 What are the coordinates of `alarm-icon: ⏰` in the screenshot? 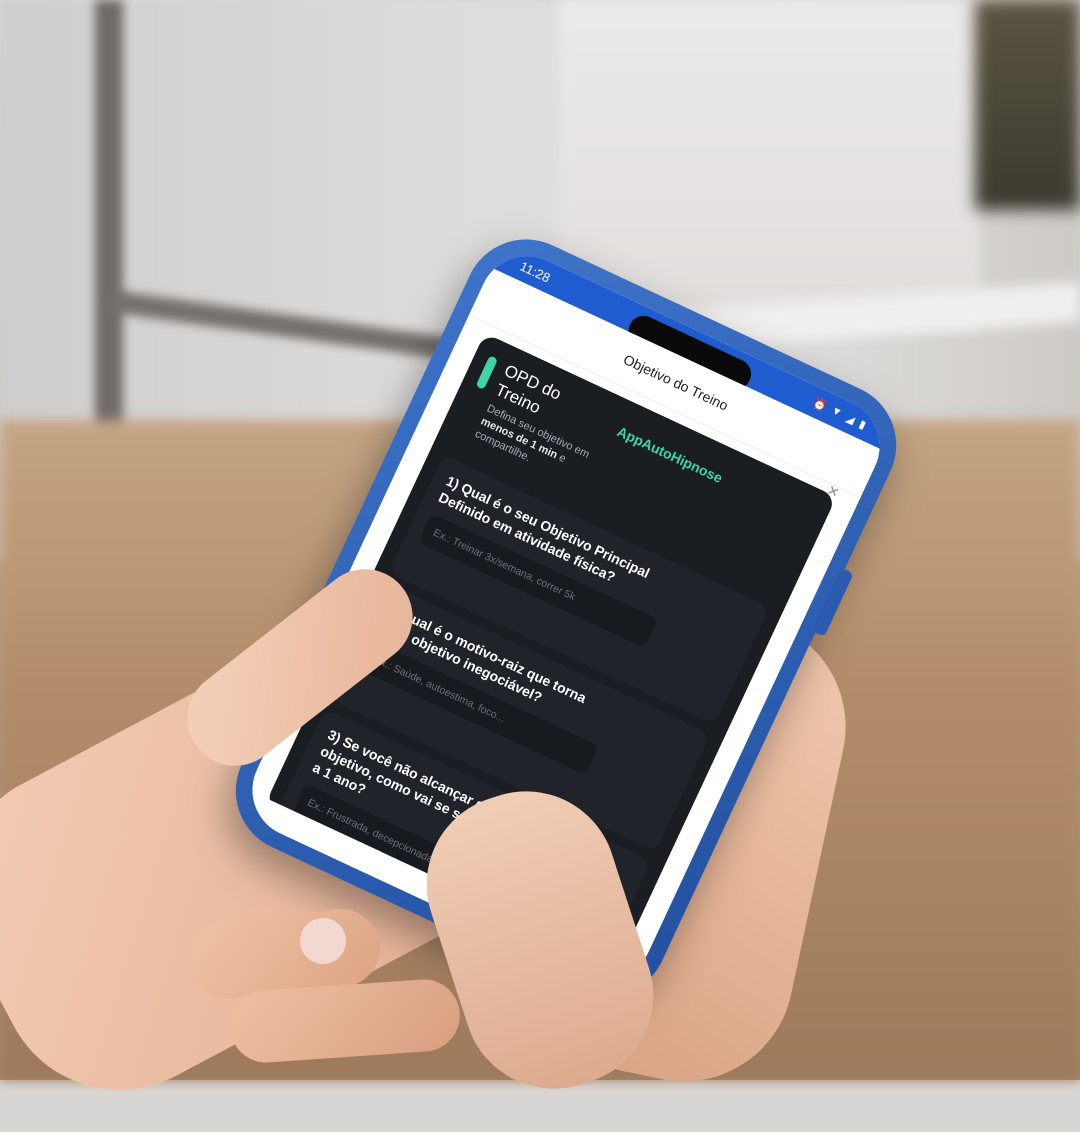 It's located at (819, 405).